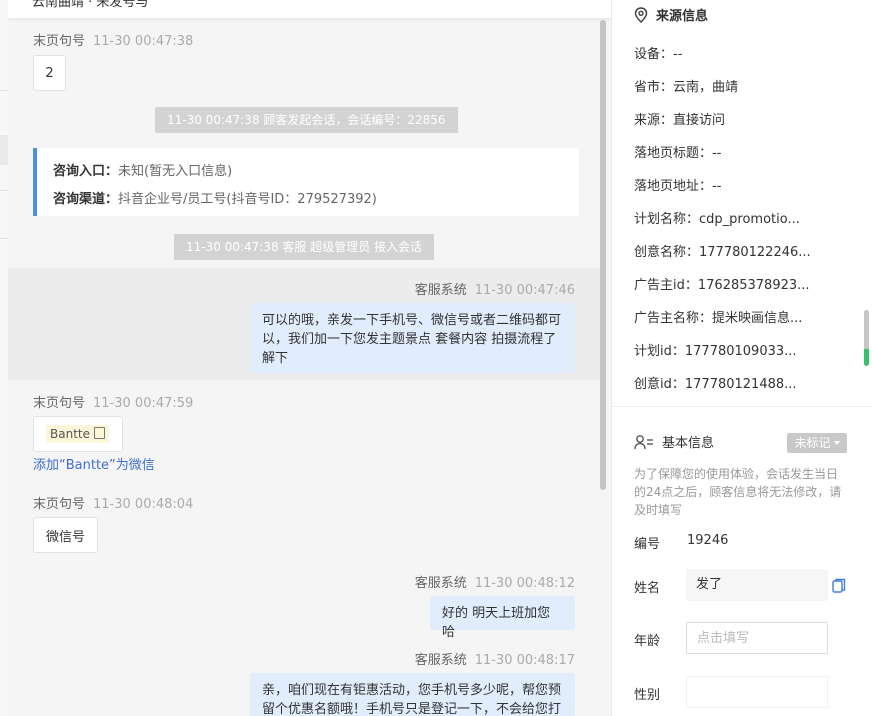 This screenshot has width=872, height=716. What do you see at coordinates (708, 540) in the screenshot?
I see `id-value: 19246` at bounding box center [708, 540].